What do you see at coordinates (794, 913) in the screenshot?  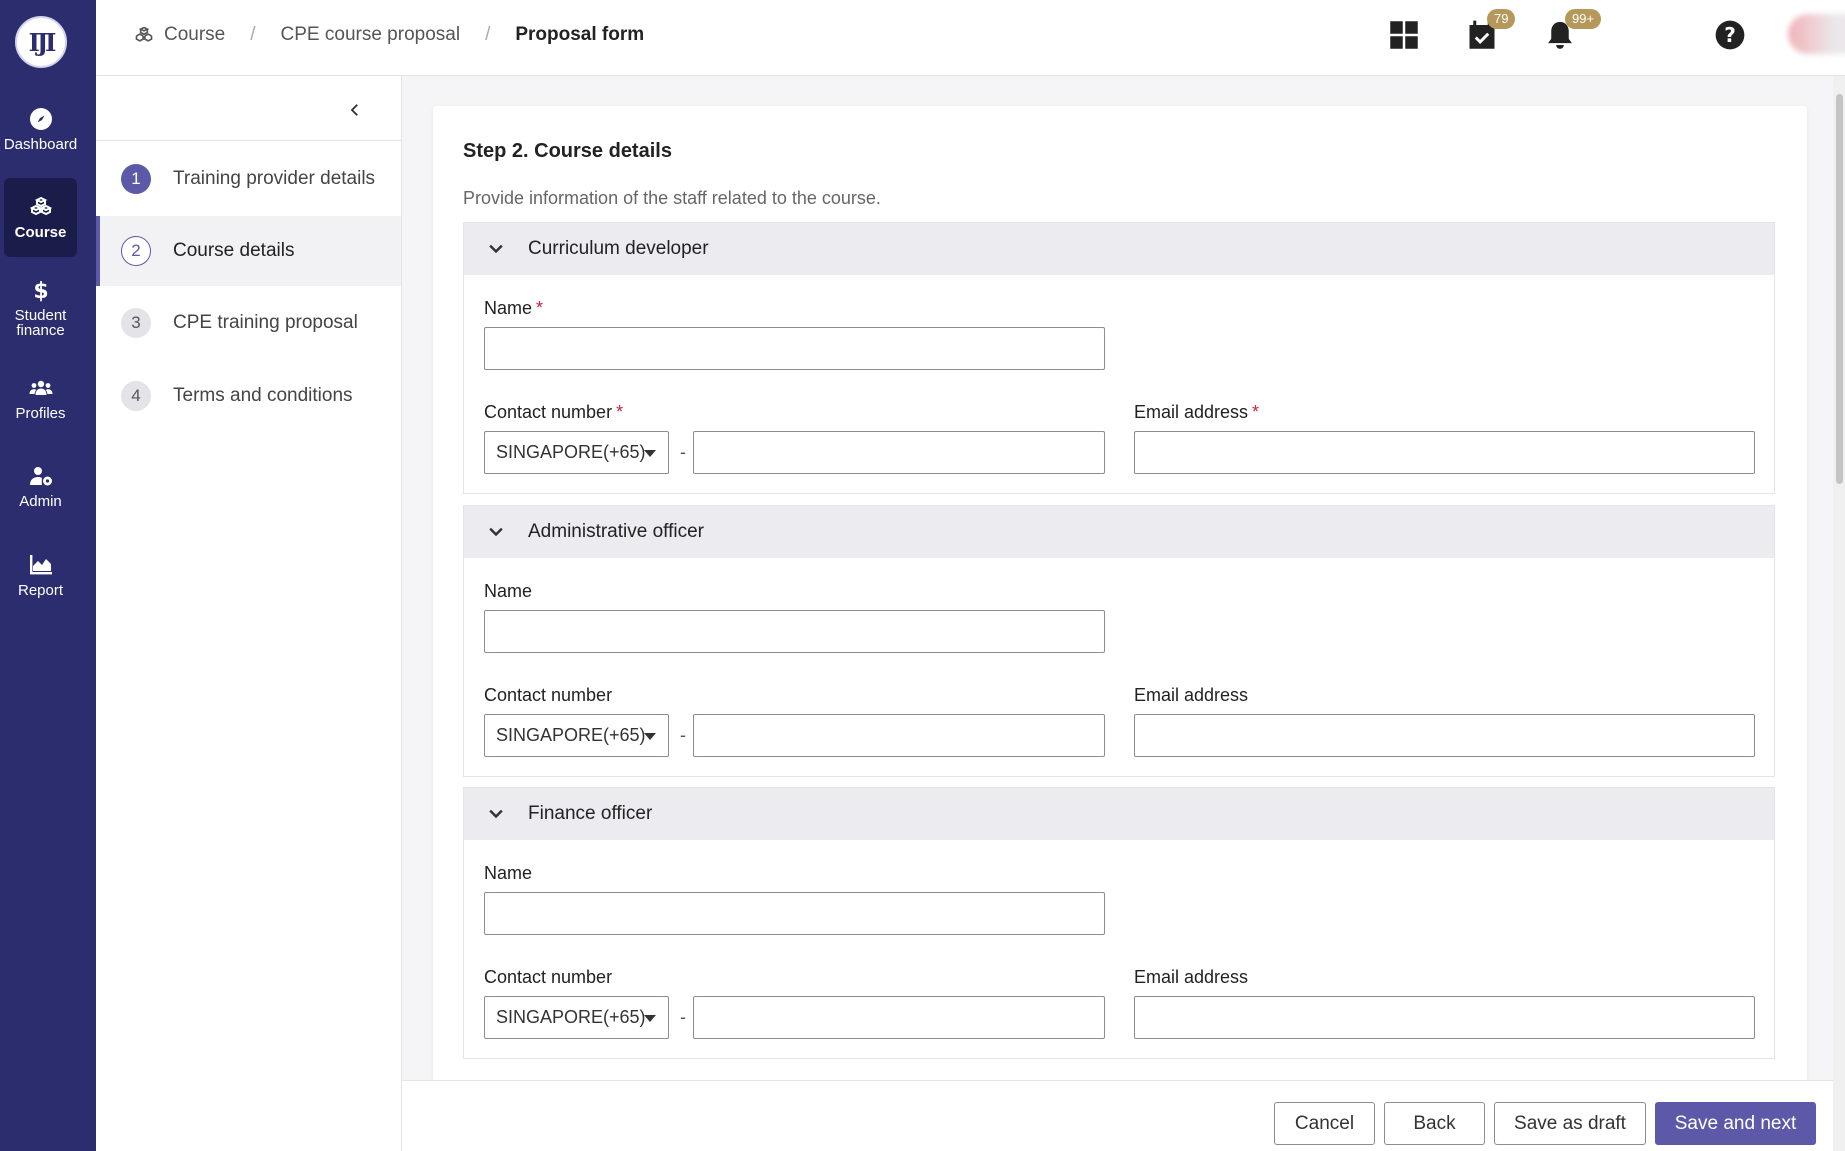 I see `finance-officer-name-input` at bounding box center [794, 913].